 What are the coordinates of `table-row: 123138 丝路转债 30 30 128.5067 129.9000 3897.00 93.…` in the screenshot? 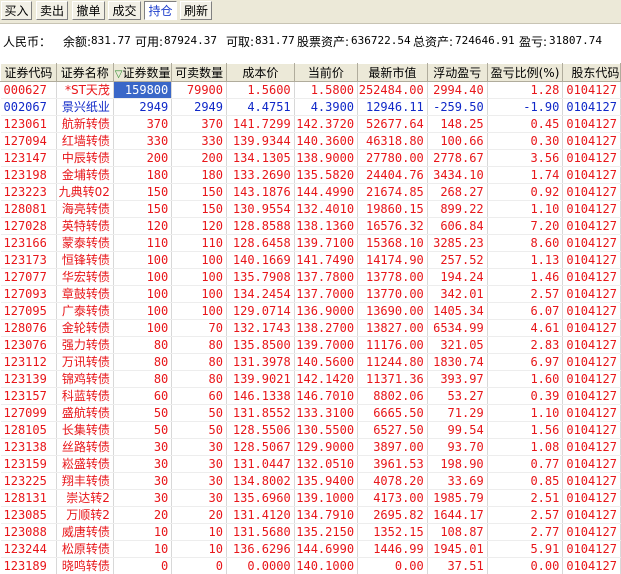 It's located at (310, 447).